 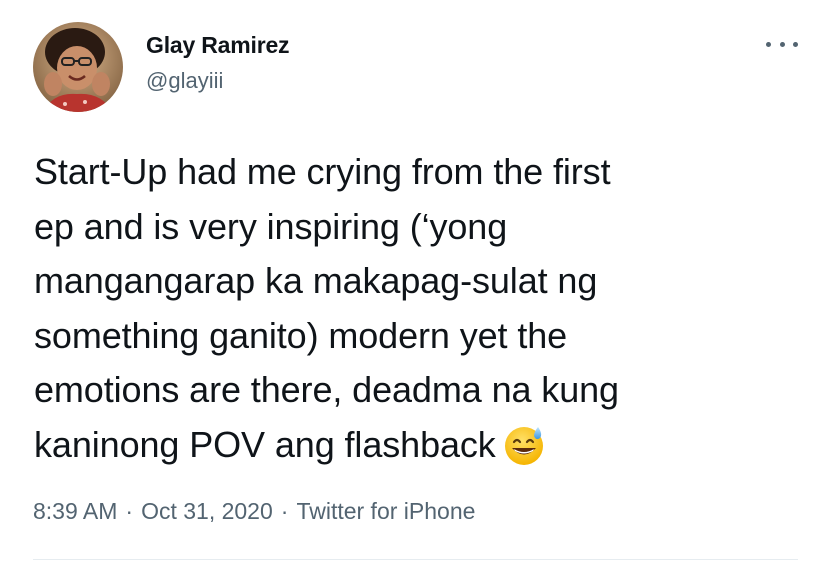 I want to click on tweet-source-link: Twitter for iPhone, so click(x=385, y=511).